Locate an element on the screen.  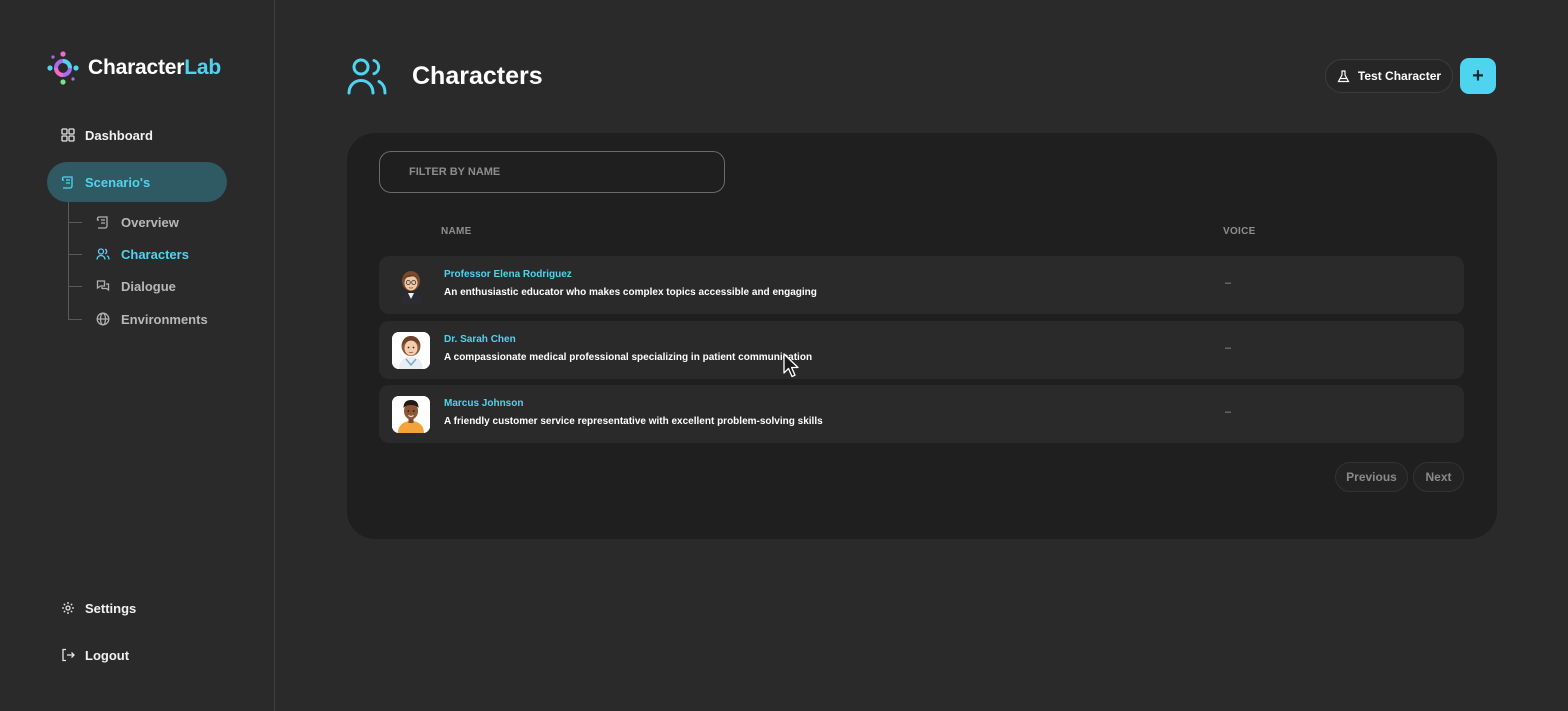
sidebar-item-dashboard: Dashboard is located at coordinates (137, 135).